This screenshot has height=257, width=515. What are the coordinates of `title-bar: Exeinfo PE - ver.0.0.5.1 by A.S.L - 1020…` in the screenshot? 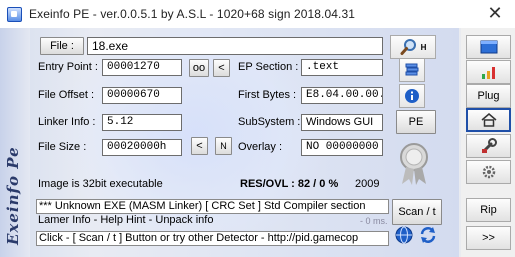 It's located at (257, 14).